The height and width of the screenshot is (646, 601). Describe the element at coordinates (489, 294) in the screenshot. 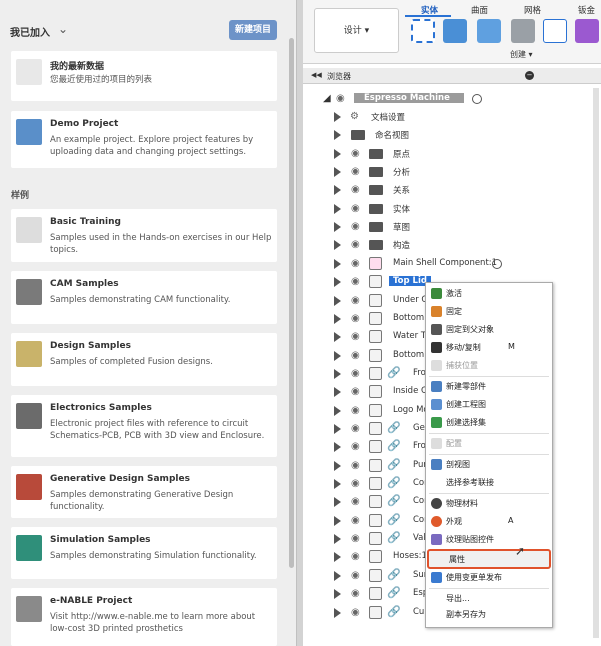

I see `menu-item-activate: 激活` at that location.